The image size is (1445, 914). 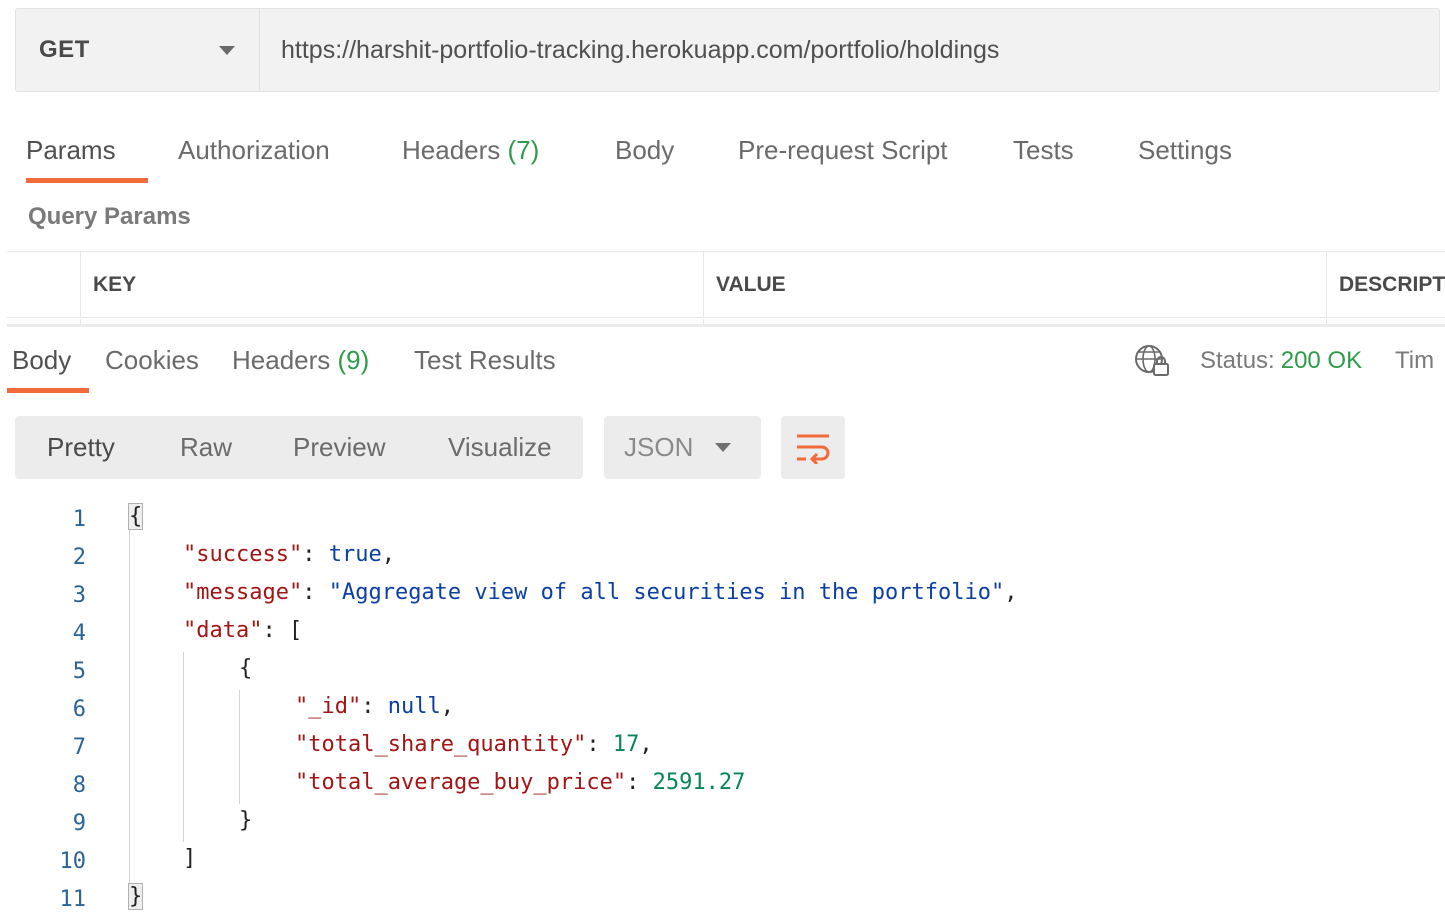 I want to click on tab-settings: Settings, so click(x=1185, y=152).